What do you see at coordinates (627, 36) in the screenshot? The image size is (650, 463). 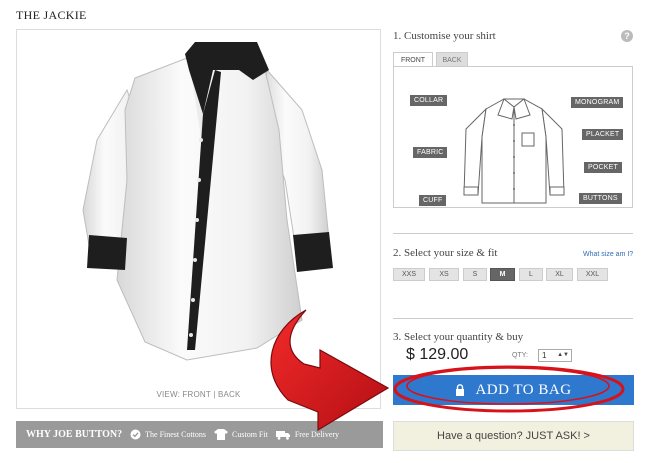 I see `help-icon: ?` at bounding box center [627, 36].